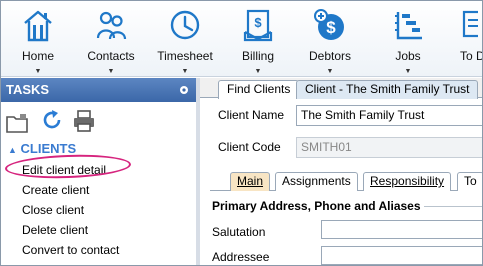 This screenshot has height=266, width=483. Describe the element at coordinates (111, 25) in the screenshot. I see `people-icon` at that location.